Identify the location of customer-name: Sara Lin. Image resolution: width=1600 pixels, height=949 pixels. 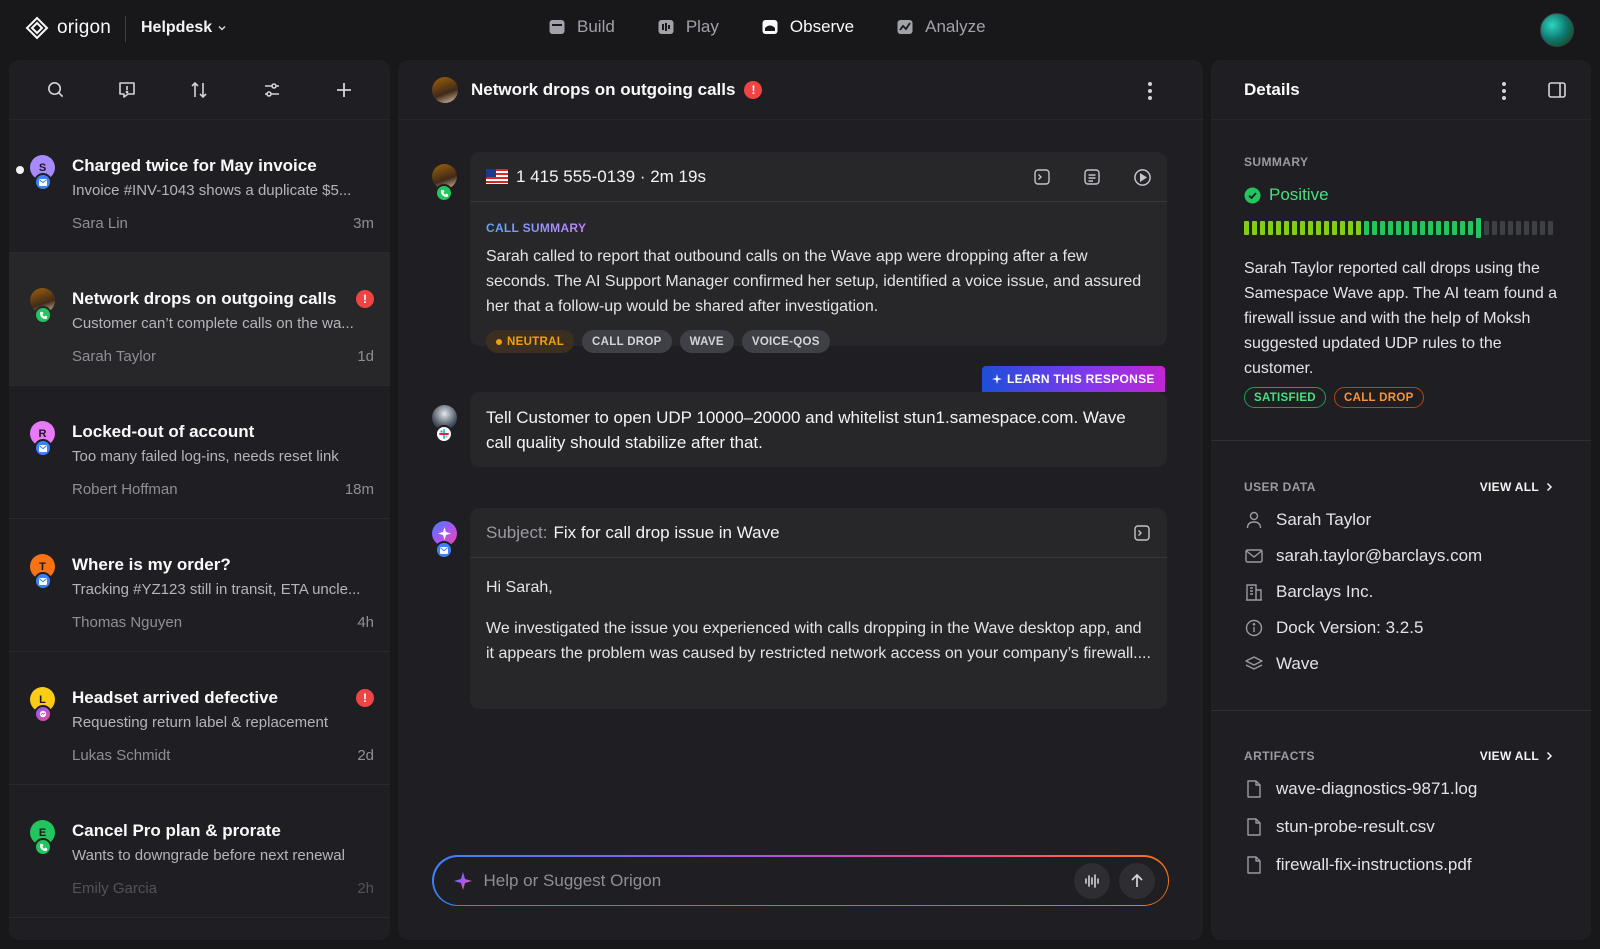
(100, 223).